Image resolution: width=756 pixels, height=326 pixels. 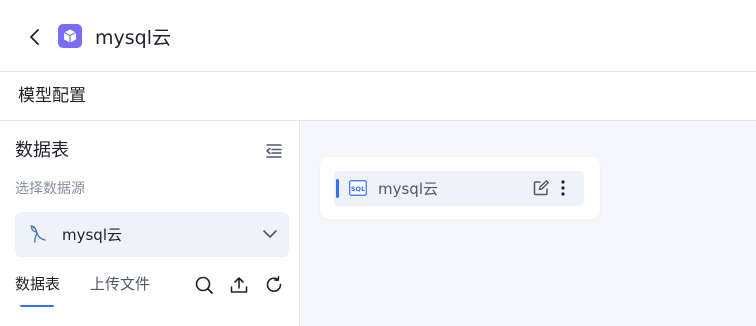 I want to click on app-logo, so click(x=70, y=36).